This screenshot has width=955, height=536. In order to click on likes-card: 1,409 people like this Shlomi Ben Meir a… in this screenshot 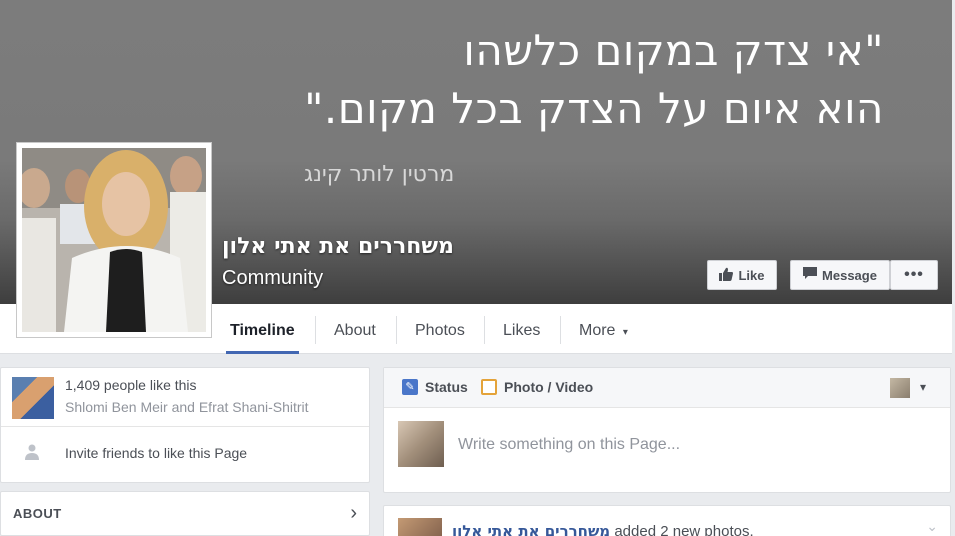, I will do `click(185, 425)`.